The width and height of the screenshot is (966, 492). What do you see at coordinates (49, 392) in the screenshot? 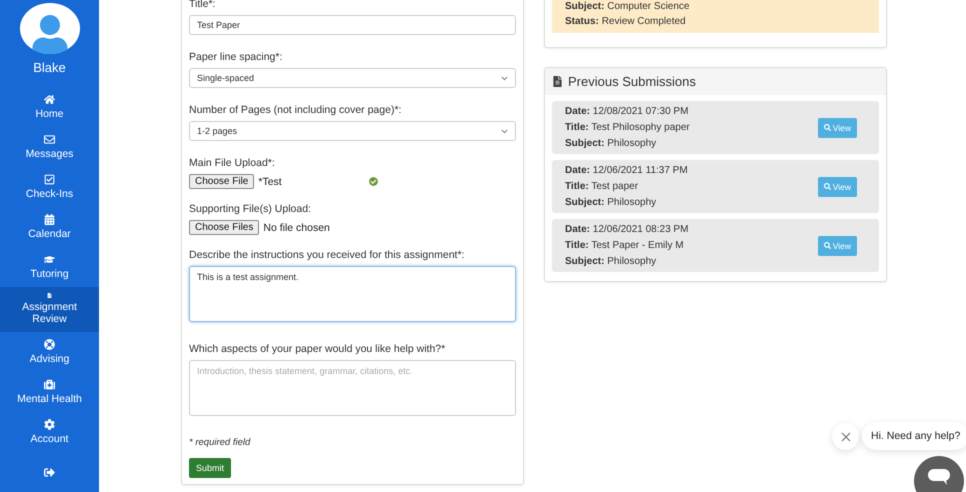
I see `nav-item: Mental Health` at bounding box center [49, 392].